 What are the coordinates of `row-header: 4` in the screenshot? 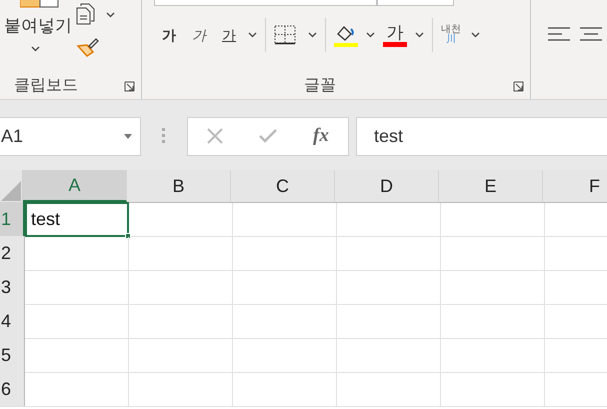 It's located at (12, 321).